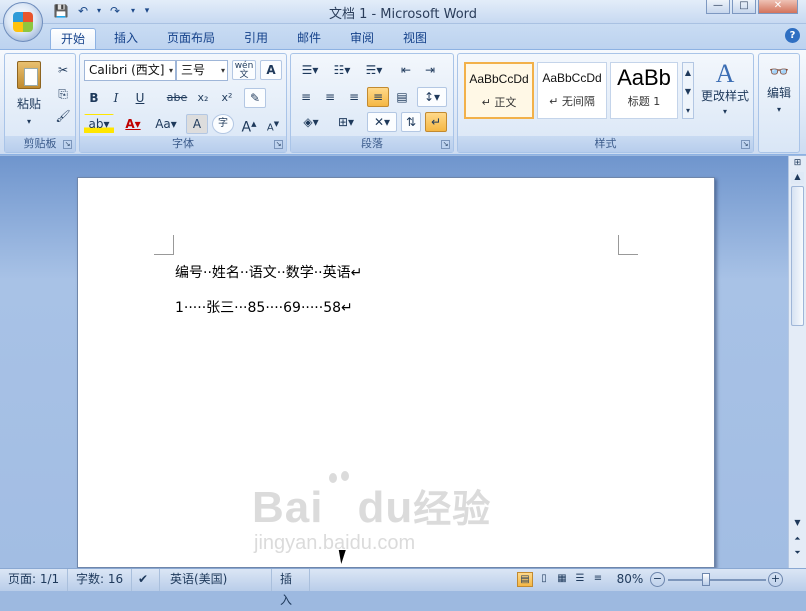 The height and width of the screenshot is (611, 806). I want to click on align-center-icon: ≡, so click(330, 97).